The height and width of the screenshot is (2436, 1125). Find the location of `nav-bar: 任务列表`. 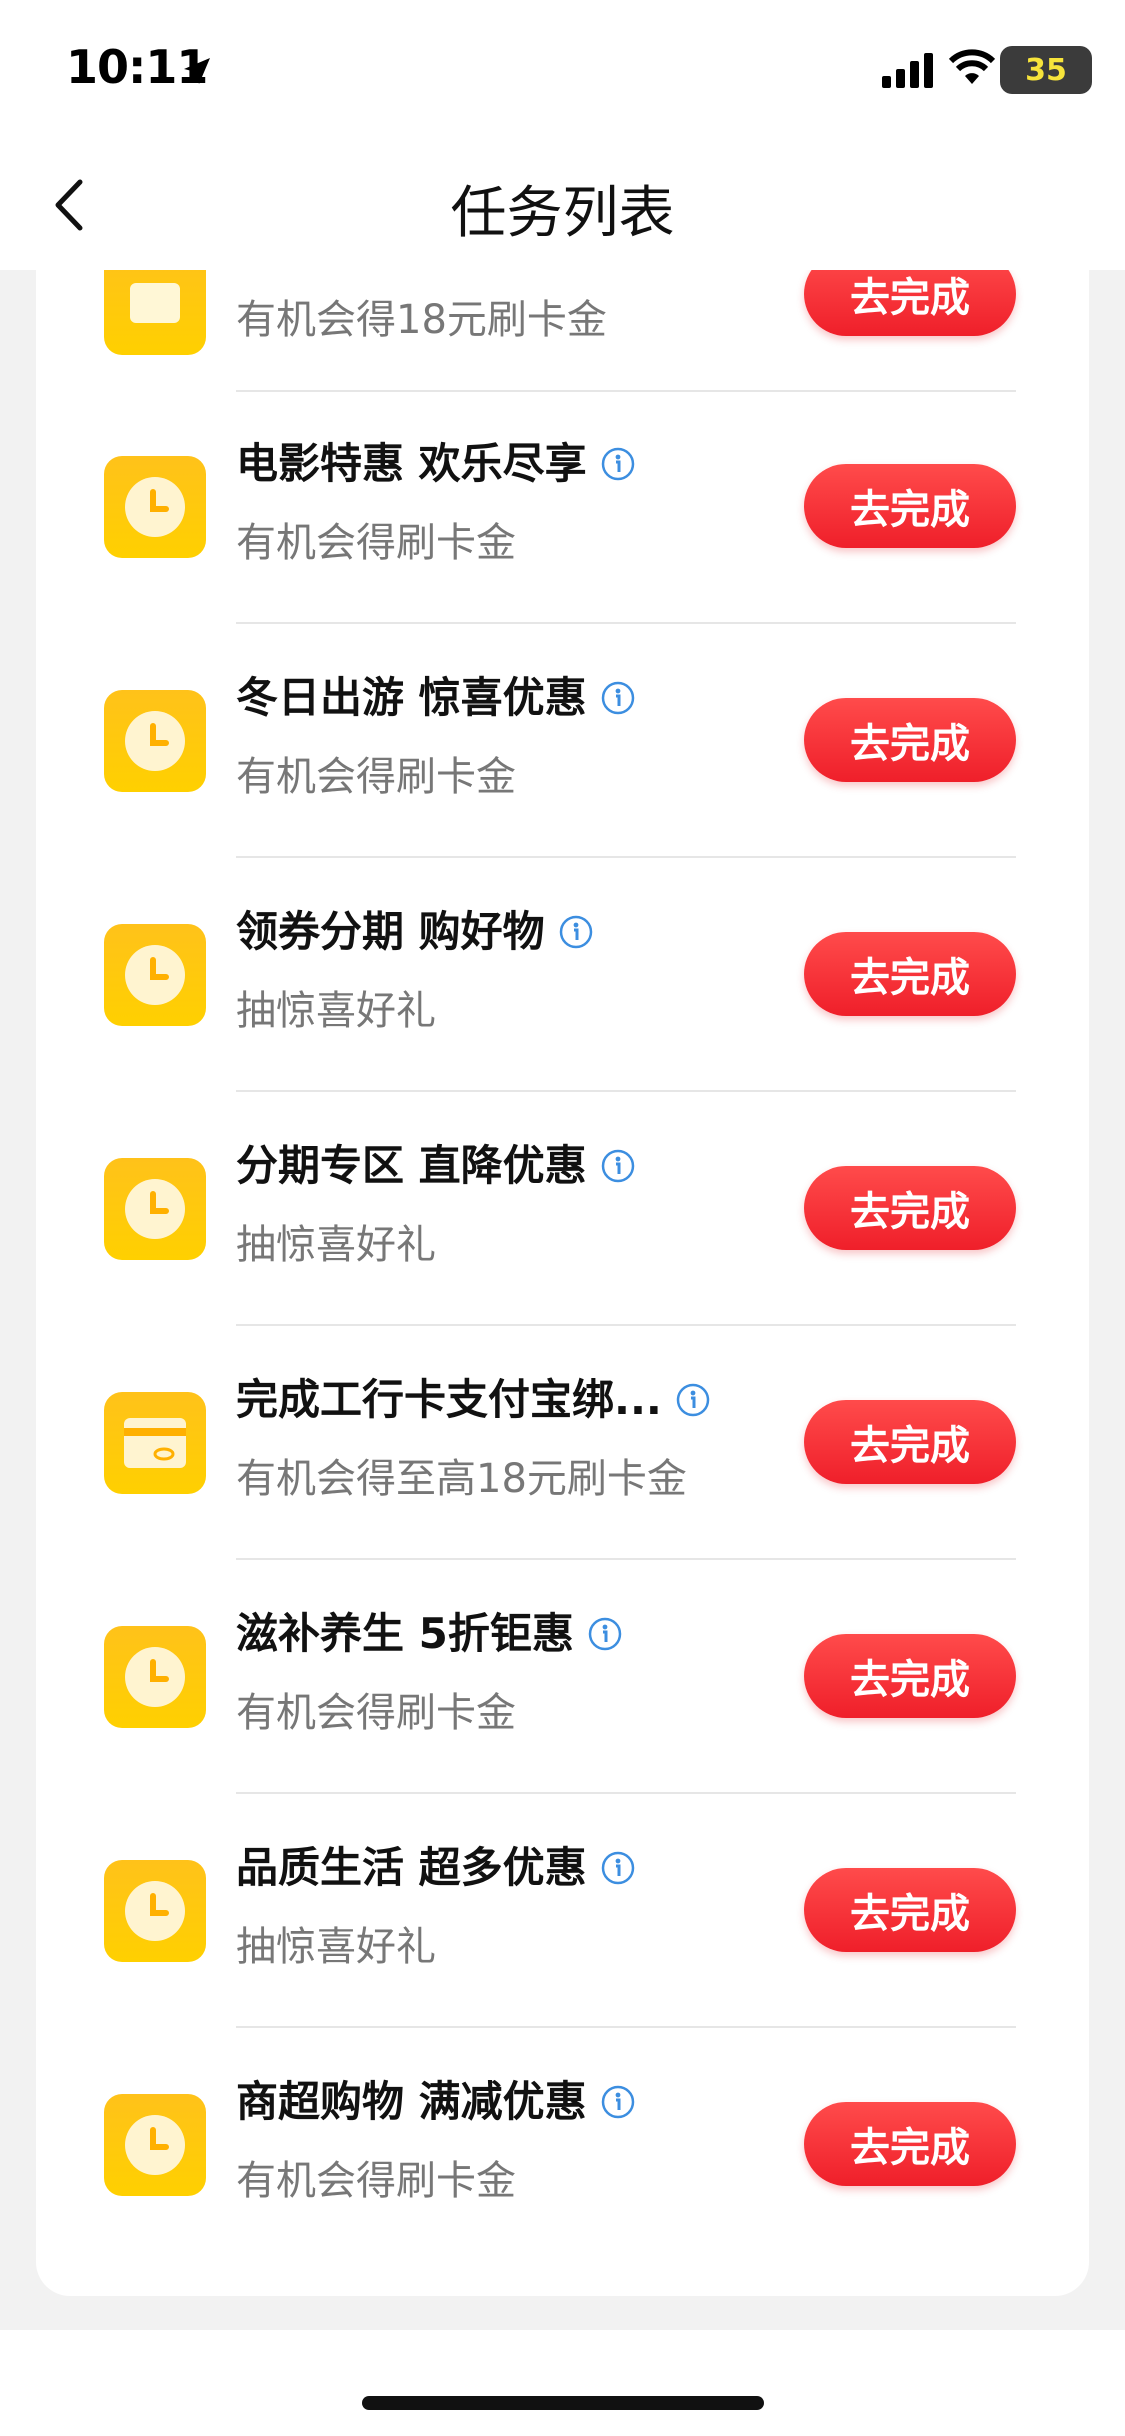

nav-bar: 任务列表 is located at coordinates (562, 205).